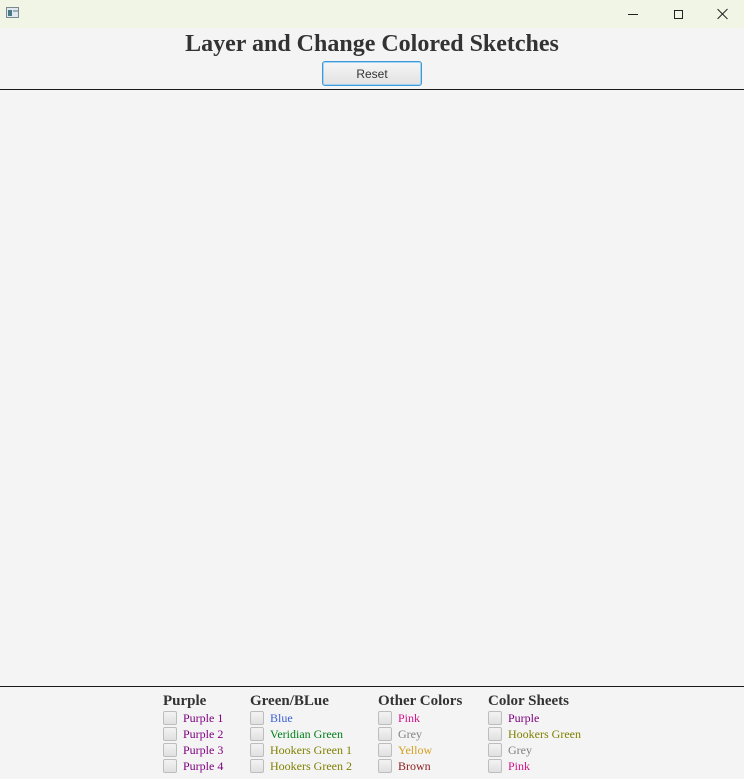  I want to click on option-label: Blue, so click(281, 718).